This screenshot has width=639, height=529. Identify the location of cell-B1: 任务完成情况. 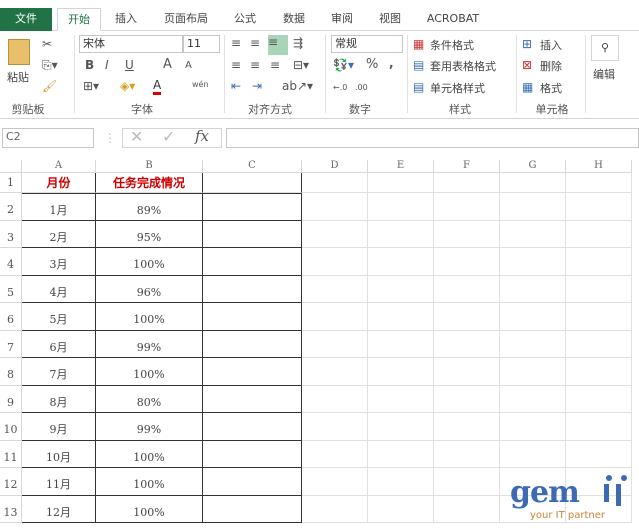
(149, 183).